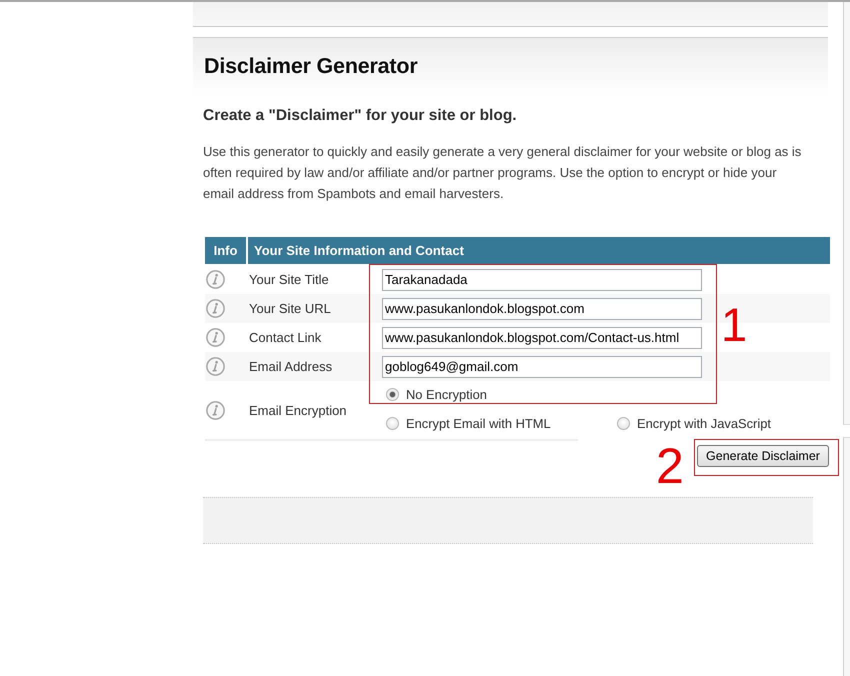  Describe the element at coordinates (311, 66) in the screenshot. I see `page-heading: Disclaimer Generator` at that location.